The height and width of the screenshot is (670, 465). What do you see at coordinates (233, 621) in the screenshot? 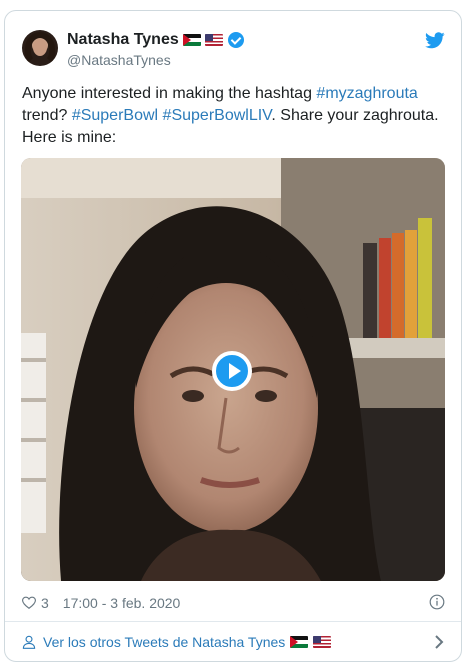
I see `divider` at bounding box center [233, 621].